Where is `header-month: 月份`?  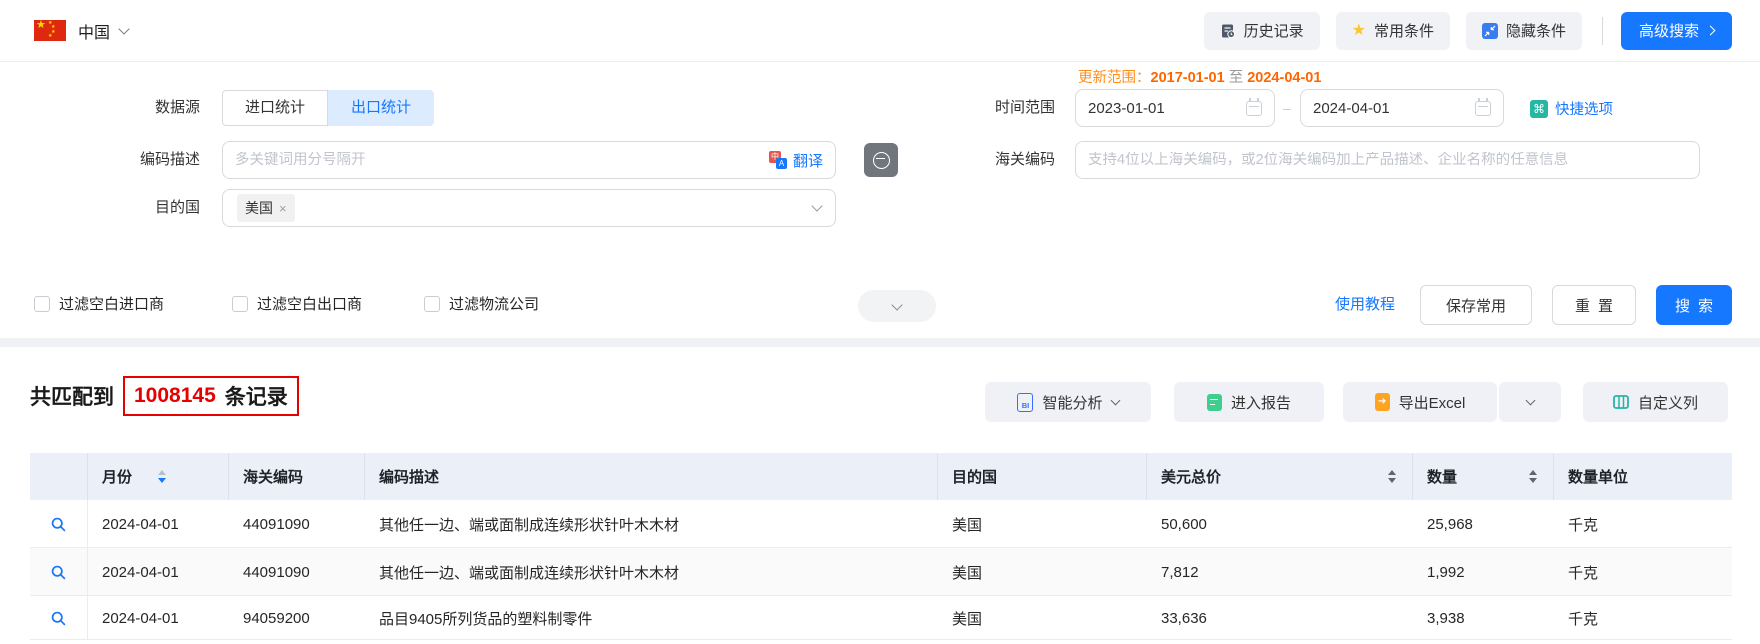
header-month: 月份 is located at coordinates (158, 476).